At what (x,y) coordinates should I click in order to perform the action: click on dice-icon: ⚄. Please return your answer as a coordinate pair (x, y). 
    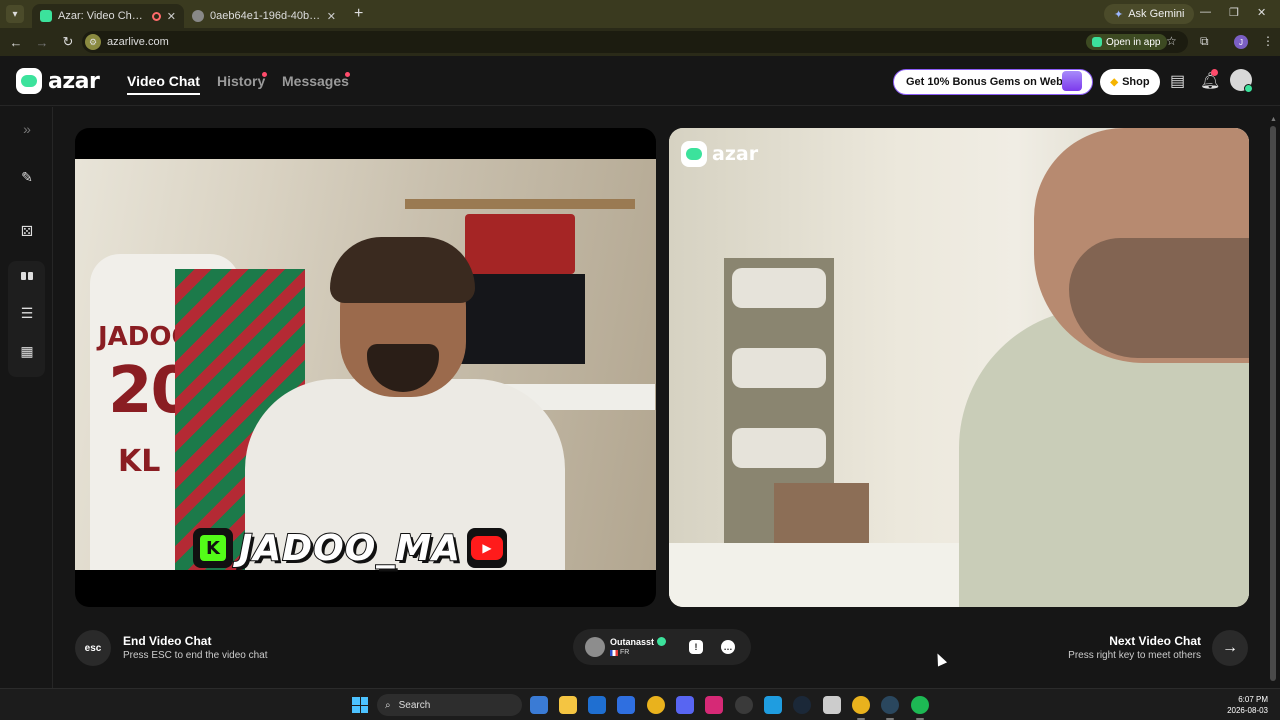
    Looking at the image, I should click on (27, 231).